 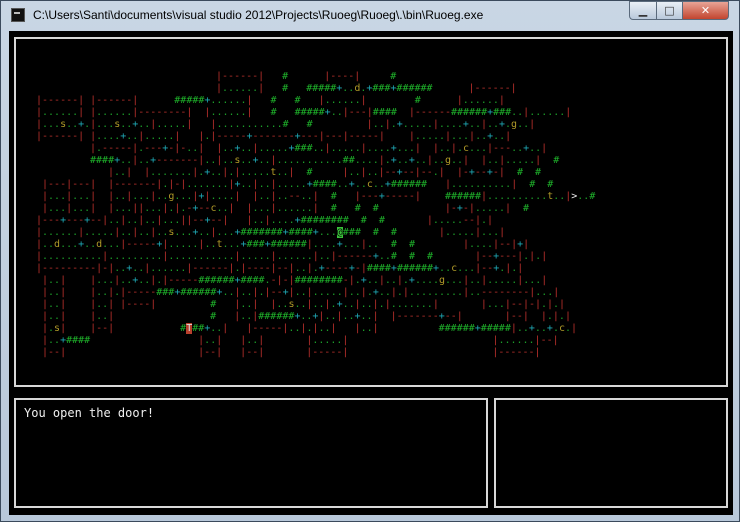 What do you see at coordinates (18, 15) in the screenshot?
I see `console-app-icon` at bounding box center [18, 15].